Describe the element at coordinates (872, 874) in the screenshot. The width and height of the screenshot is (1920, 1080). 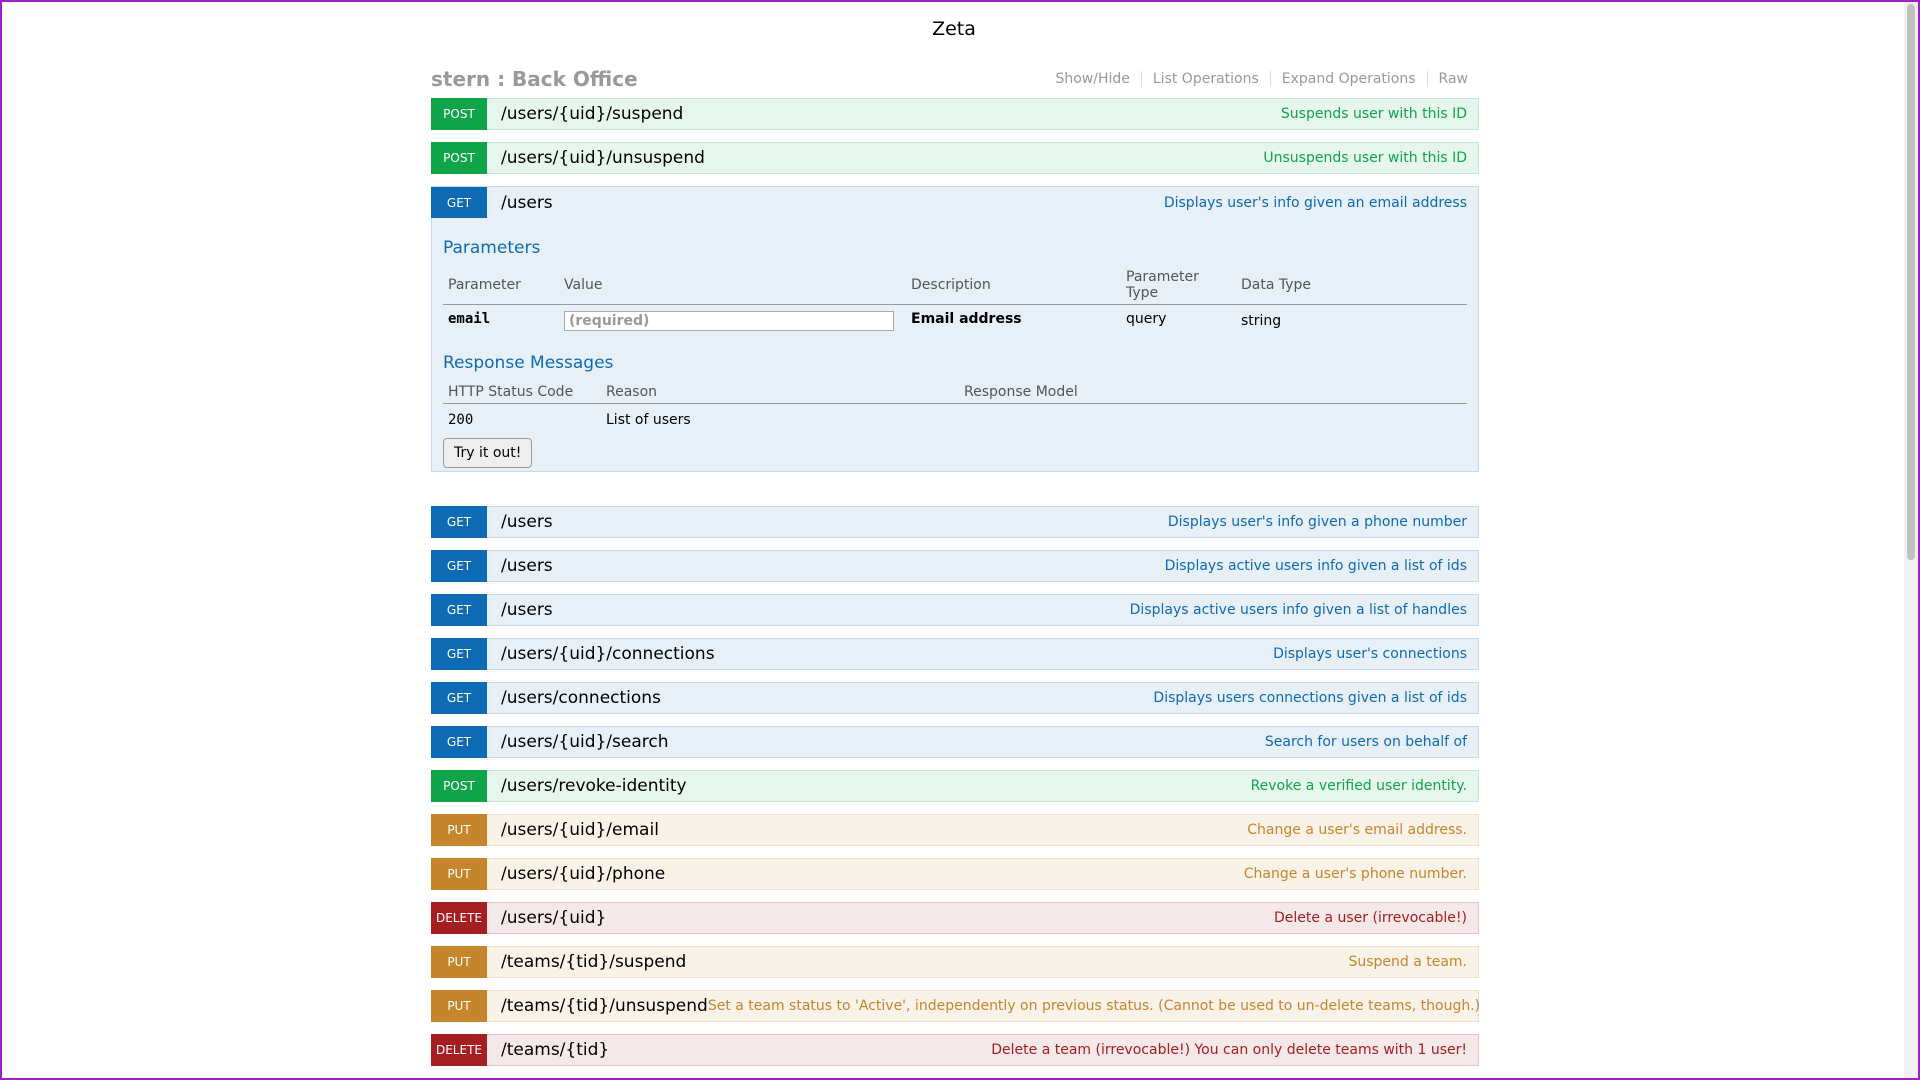
I see `operation-path: /users/{uid}/phone` at that location.